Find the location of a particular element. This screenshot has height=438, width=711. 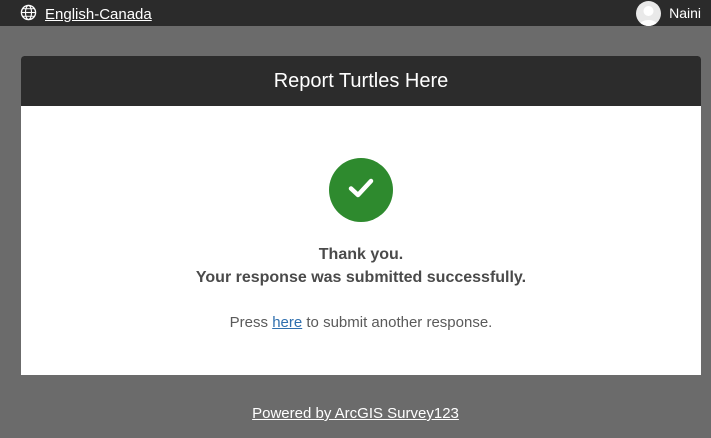

language-label: English-Canada is located at coordinates (98, 15).